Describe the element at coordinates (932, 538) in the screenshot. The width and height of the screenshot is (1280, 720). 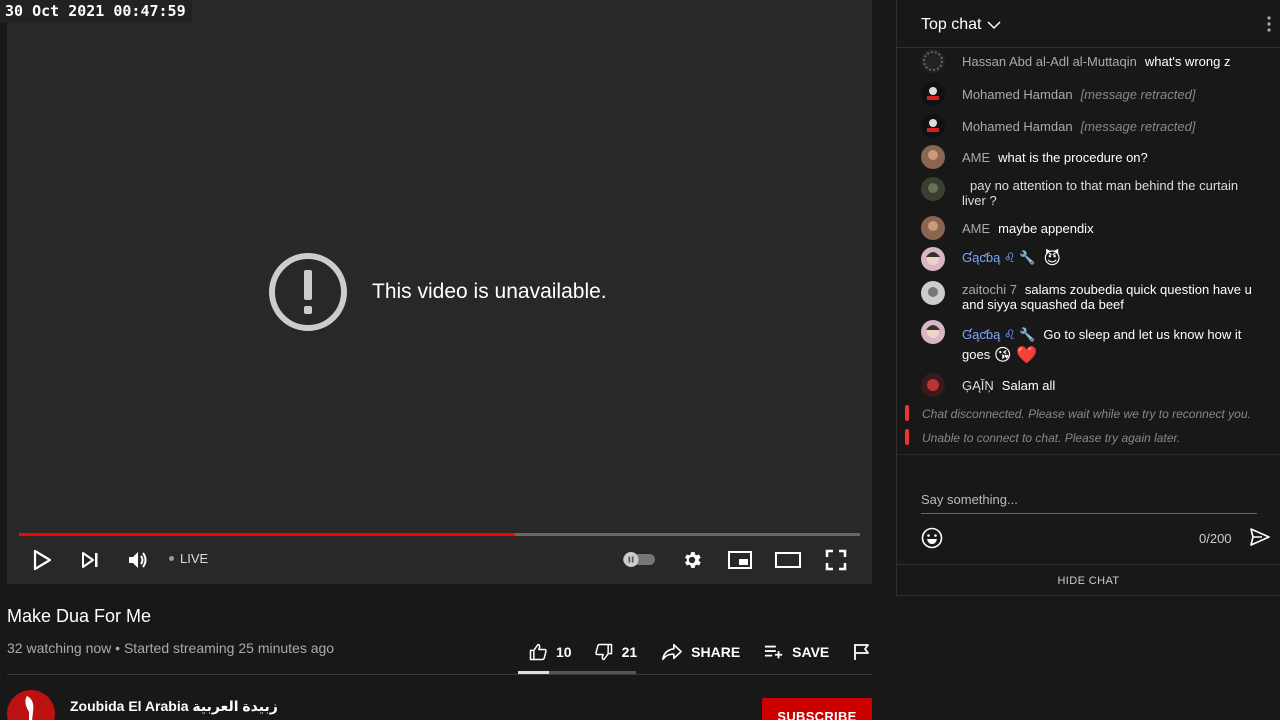
I see `emoji-picker-icon` at that location.